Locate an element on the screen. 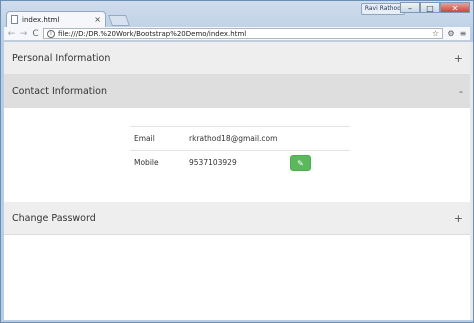 Image resolution: width=474 pixels, height=323 pixels. edit-mobile-button: ✎ is located at coordinates (300, 163).